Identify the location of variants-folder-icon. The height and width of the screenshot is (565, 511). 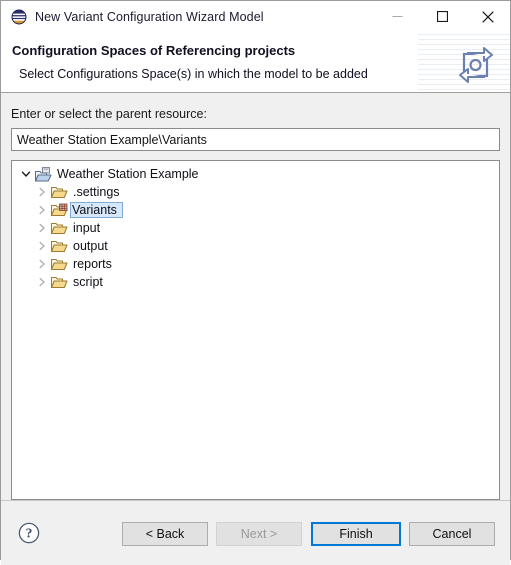
(59, 210).